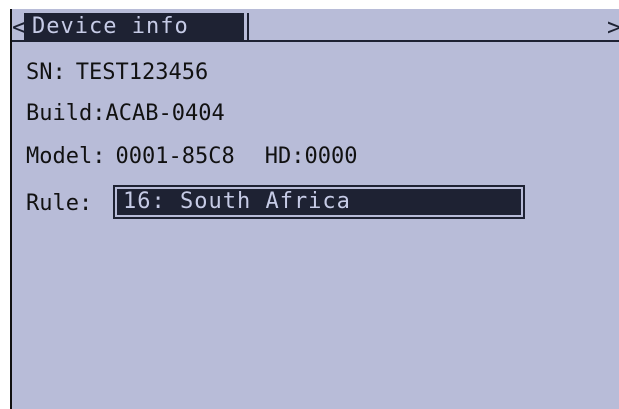 Image resolution: width=619 pixels, height=409 pixels. I want to click on model-value: 0001-85C8, so click(175, 156).